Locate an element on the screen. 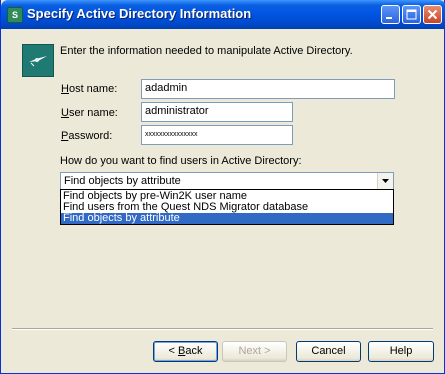 The height and width of the screenshot is (374, 445). user-name-label: User name: is located at coordinates (89, 113).